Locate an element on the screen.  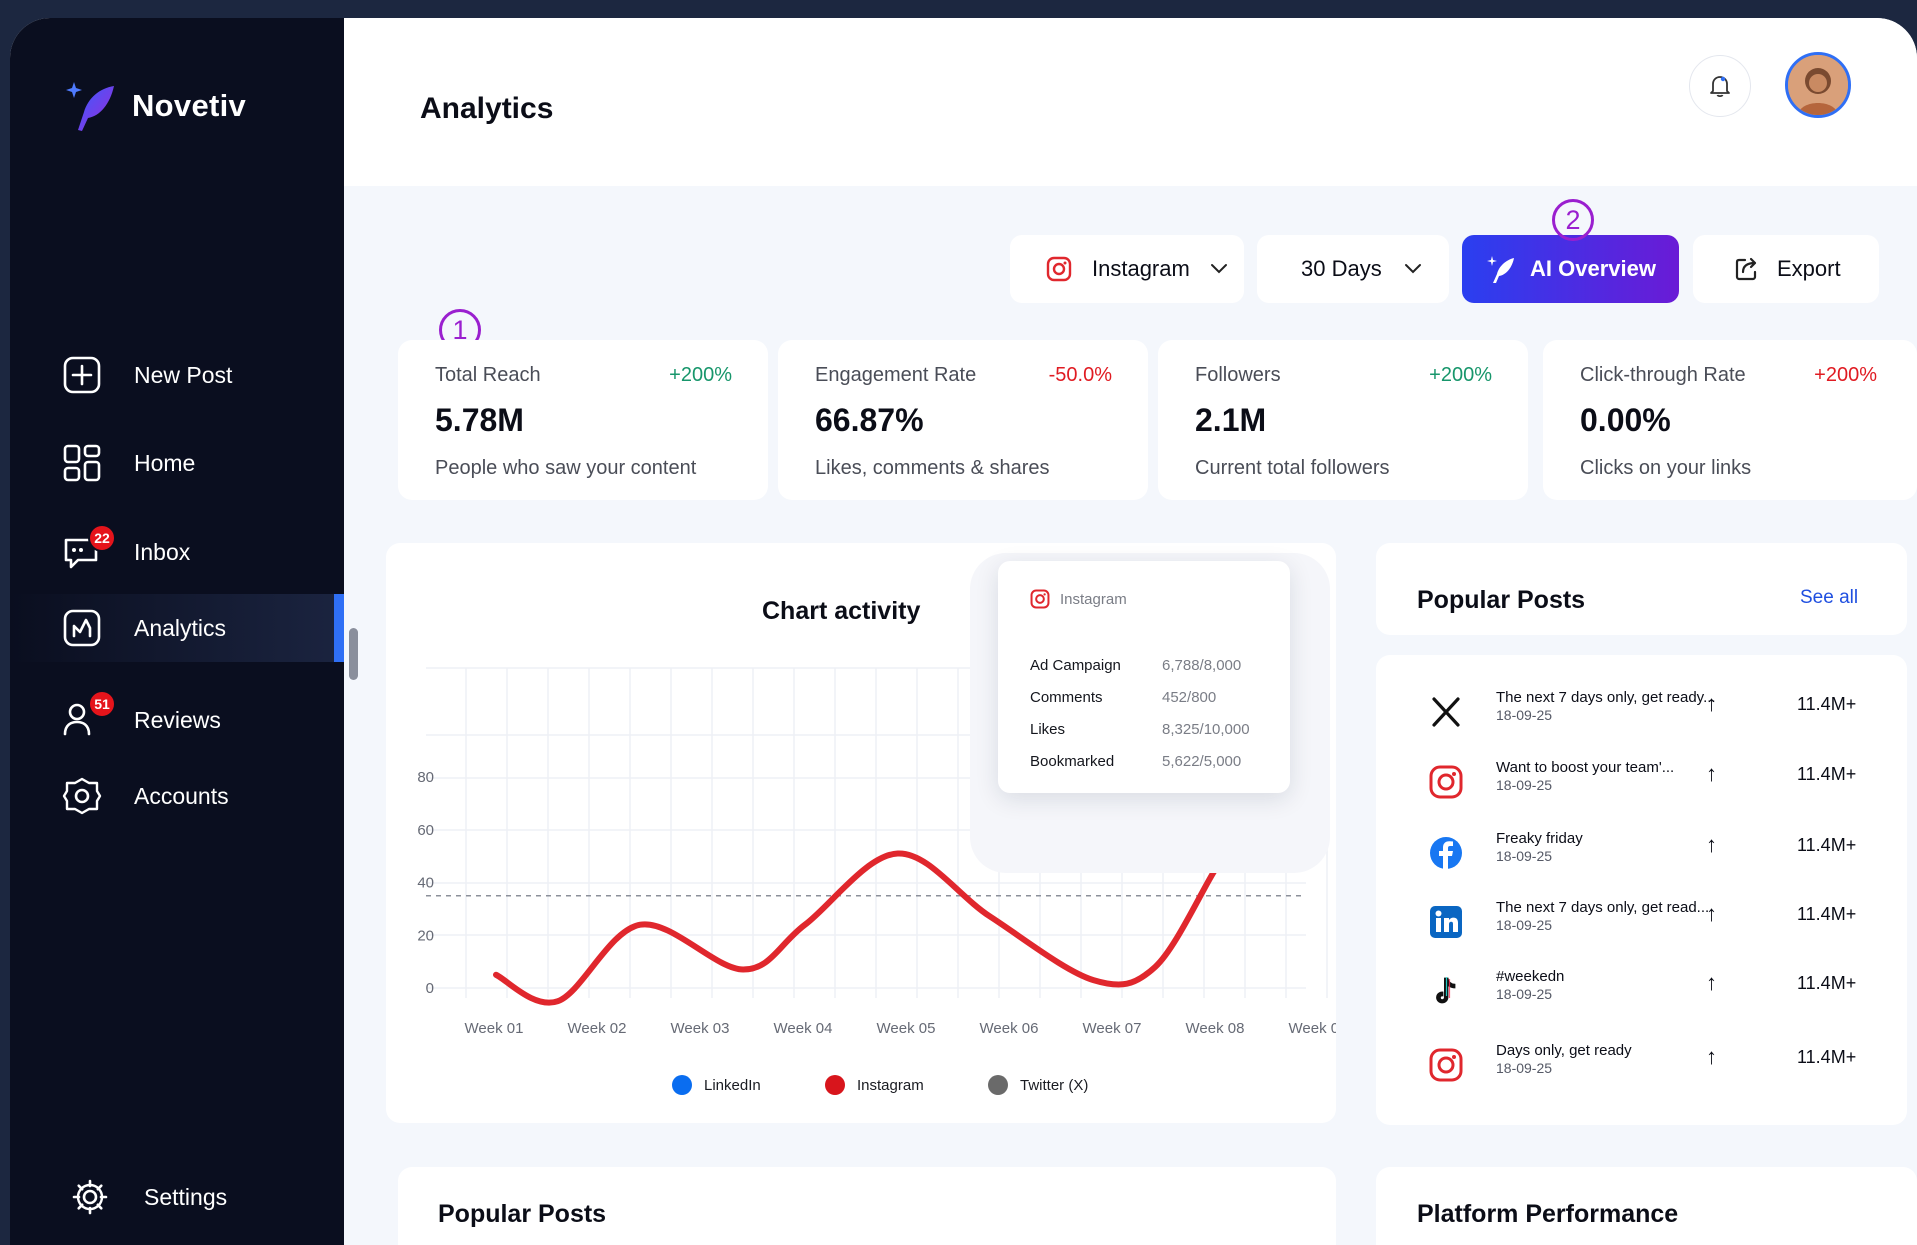
stat-description: People who saw your content is located at coordinates (566, 468).